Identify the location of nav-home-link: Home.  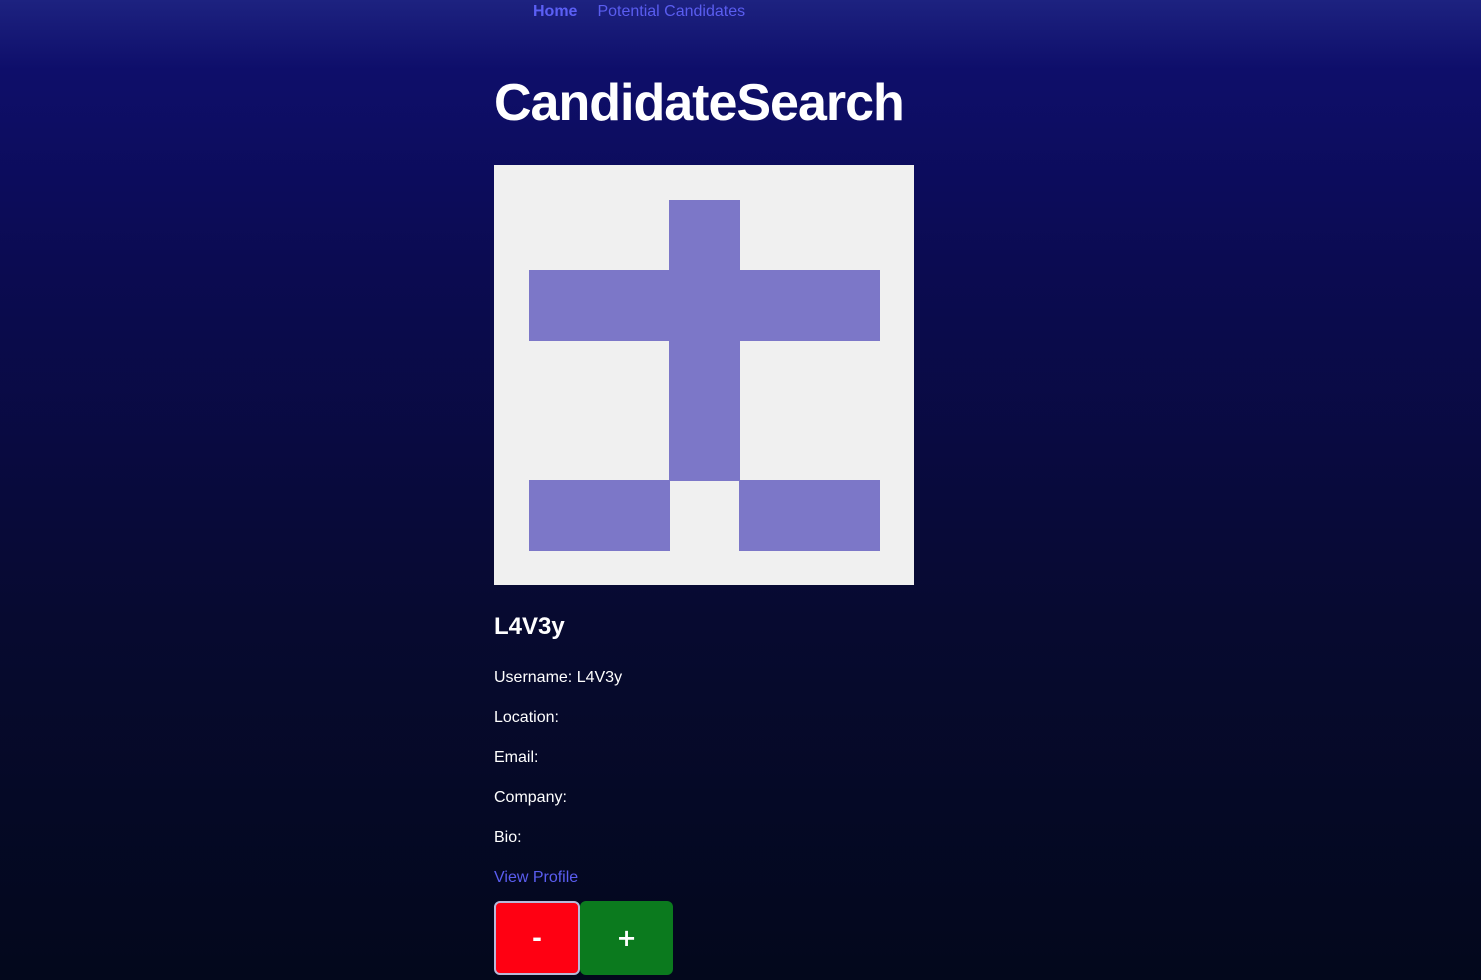
(555, 12).